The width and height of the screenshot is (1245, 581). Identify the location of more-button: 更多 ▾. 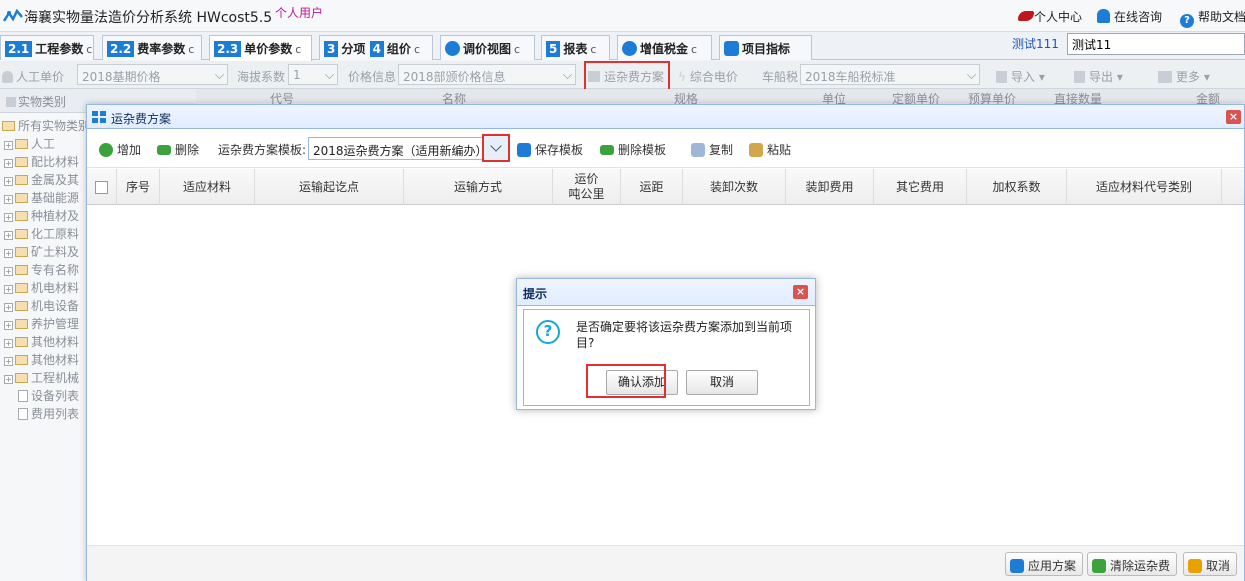
(1184, 76).